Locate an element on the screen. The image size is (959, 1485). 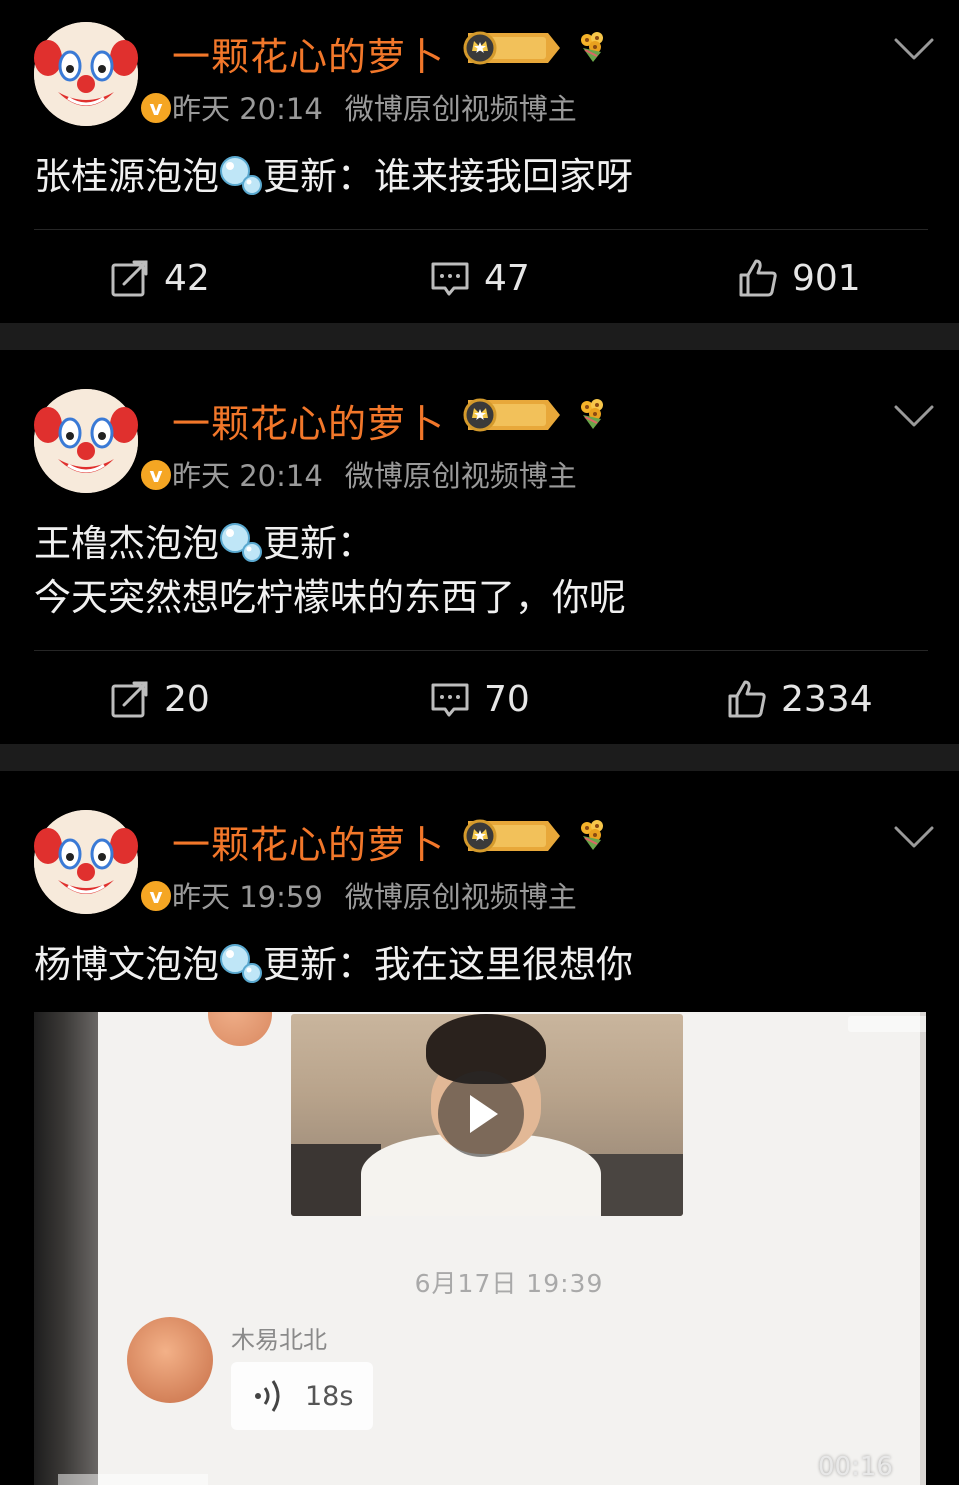
video-time: 00:16 is located at coordinates (855, 1467).